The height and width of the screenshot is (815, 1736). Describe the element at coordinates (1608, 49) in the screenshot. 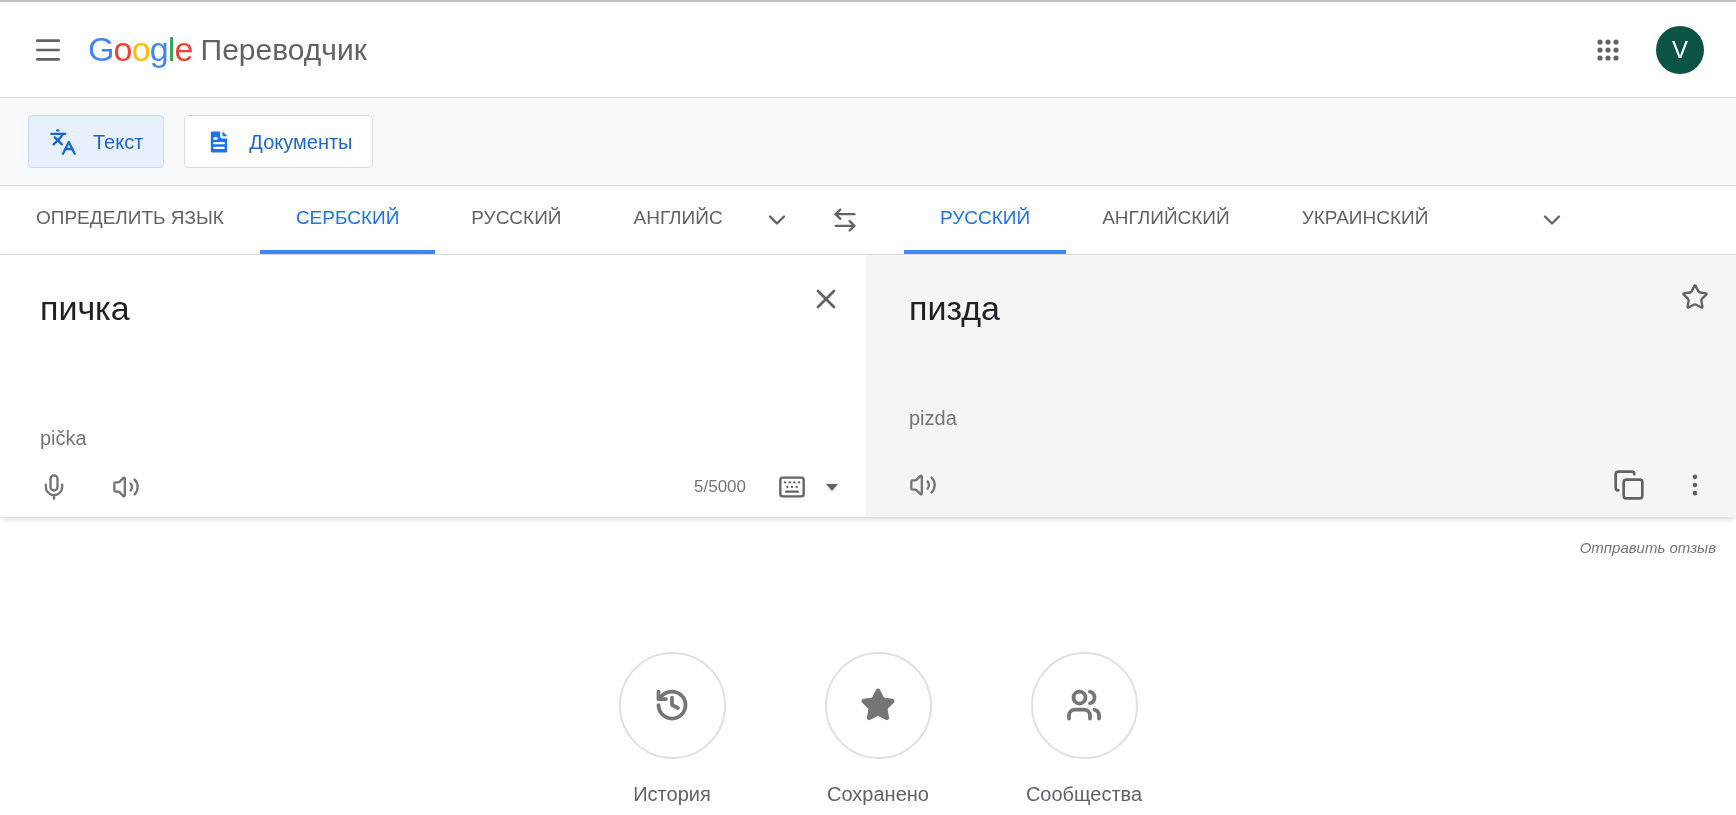

I see `apps-grid-icon` at that location.